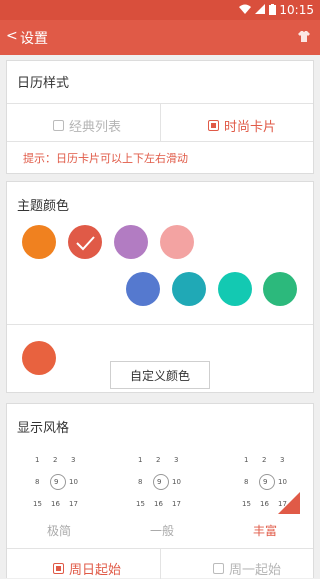  I want to click on color-swatch-red, so click(85, 242).